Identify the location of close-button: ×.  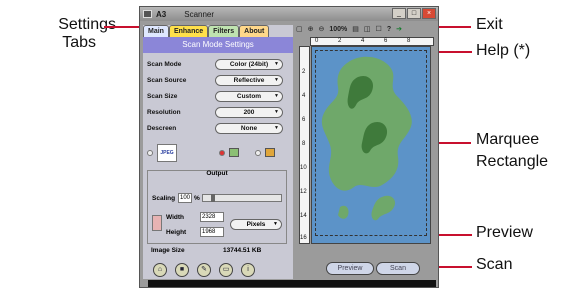
(429, 13).